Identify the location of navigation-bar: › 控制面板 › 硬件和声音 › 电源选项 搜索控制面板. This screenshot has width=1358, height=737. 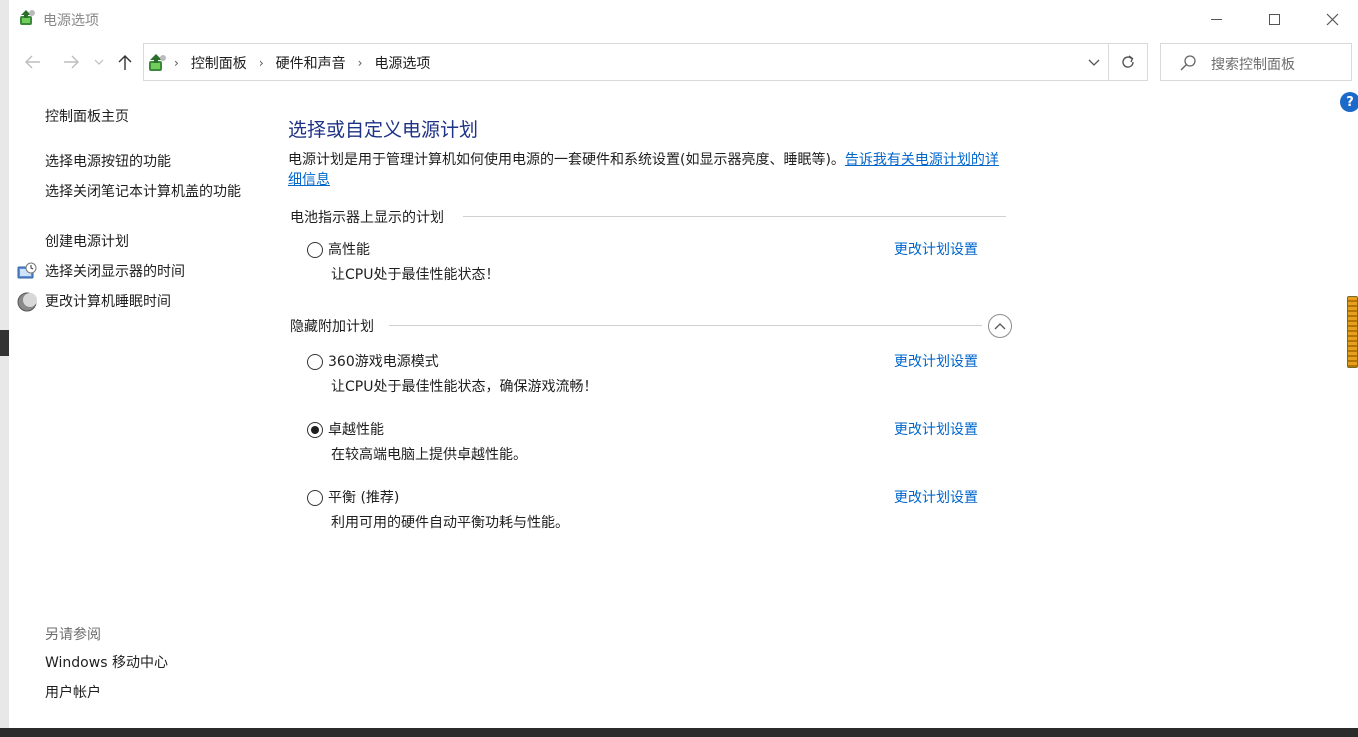
(683, 62).